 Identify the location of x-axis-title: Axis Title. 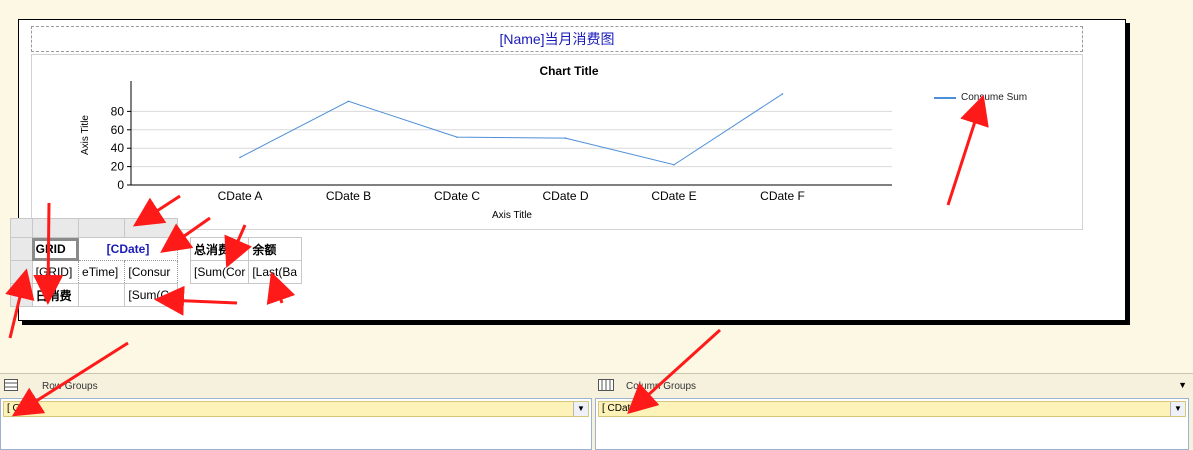
(512, 215).